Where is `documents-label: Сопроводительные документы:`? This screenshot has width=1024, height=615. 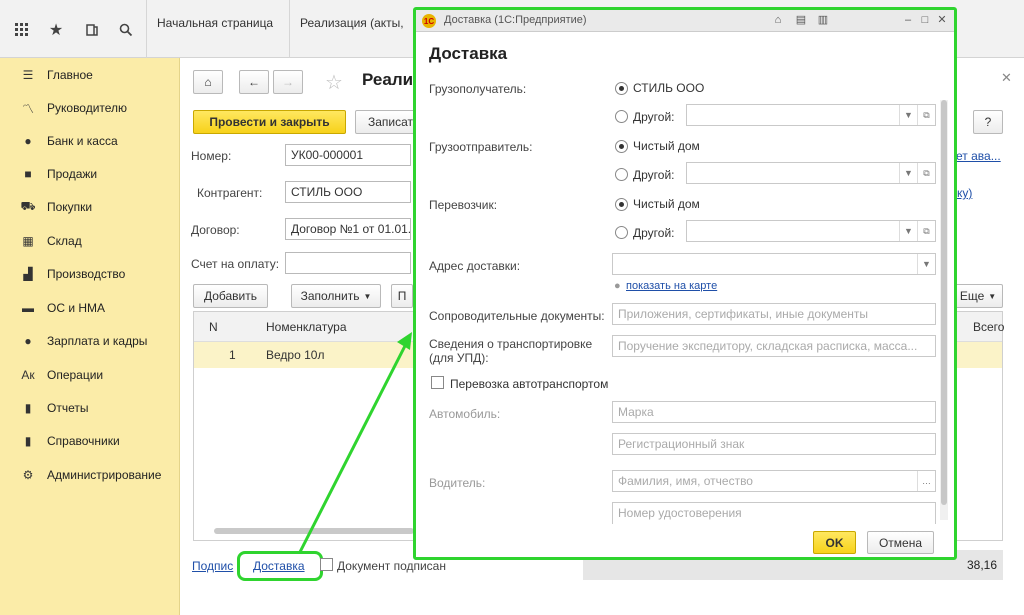 documents-label: Сопроводительные документы: is located at coordinates (517, 316).